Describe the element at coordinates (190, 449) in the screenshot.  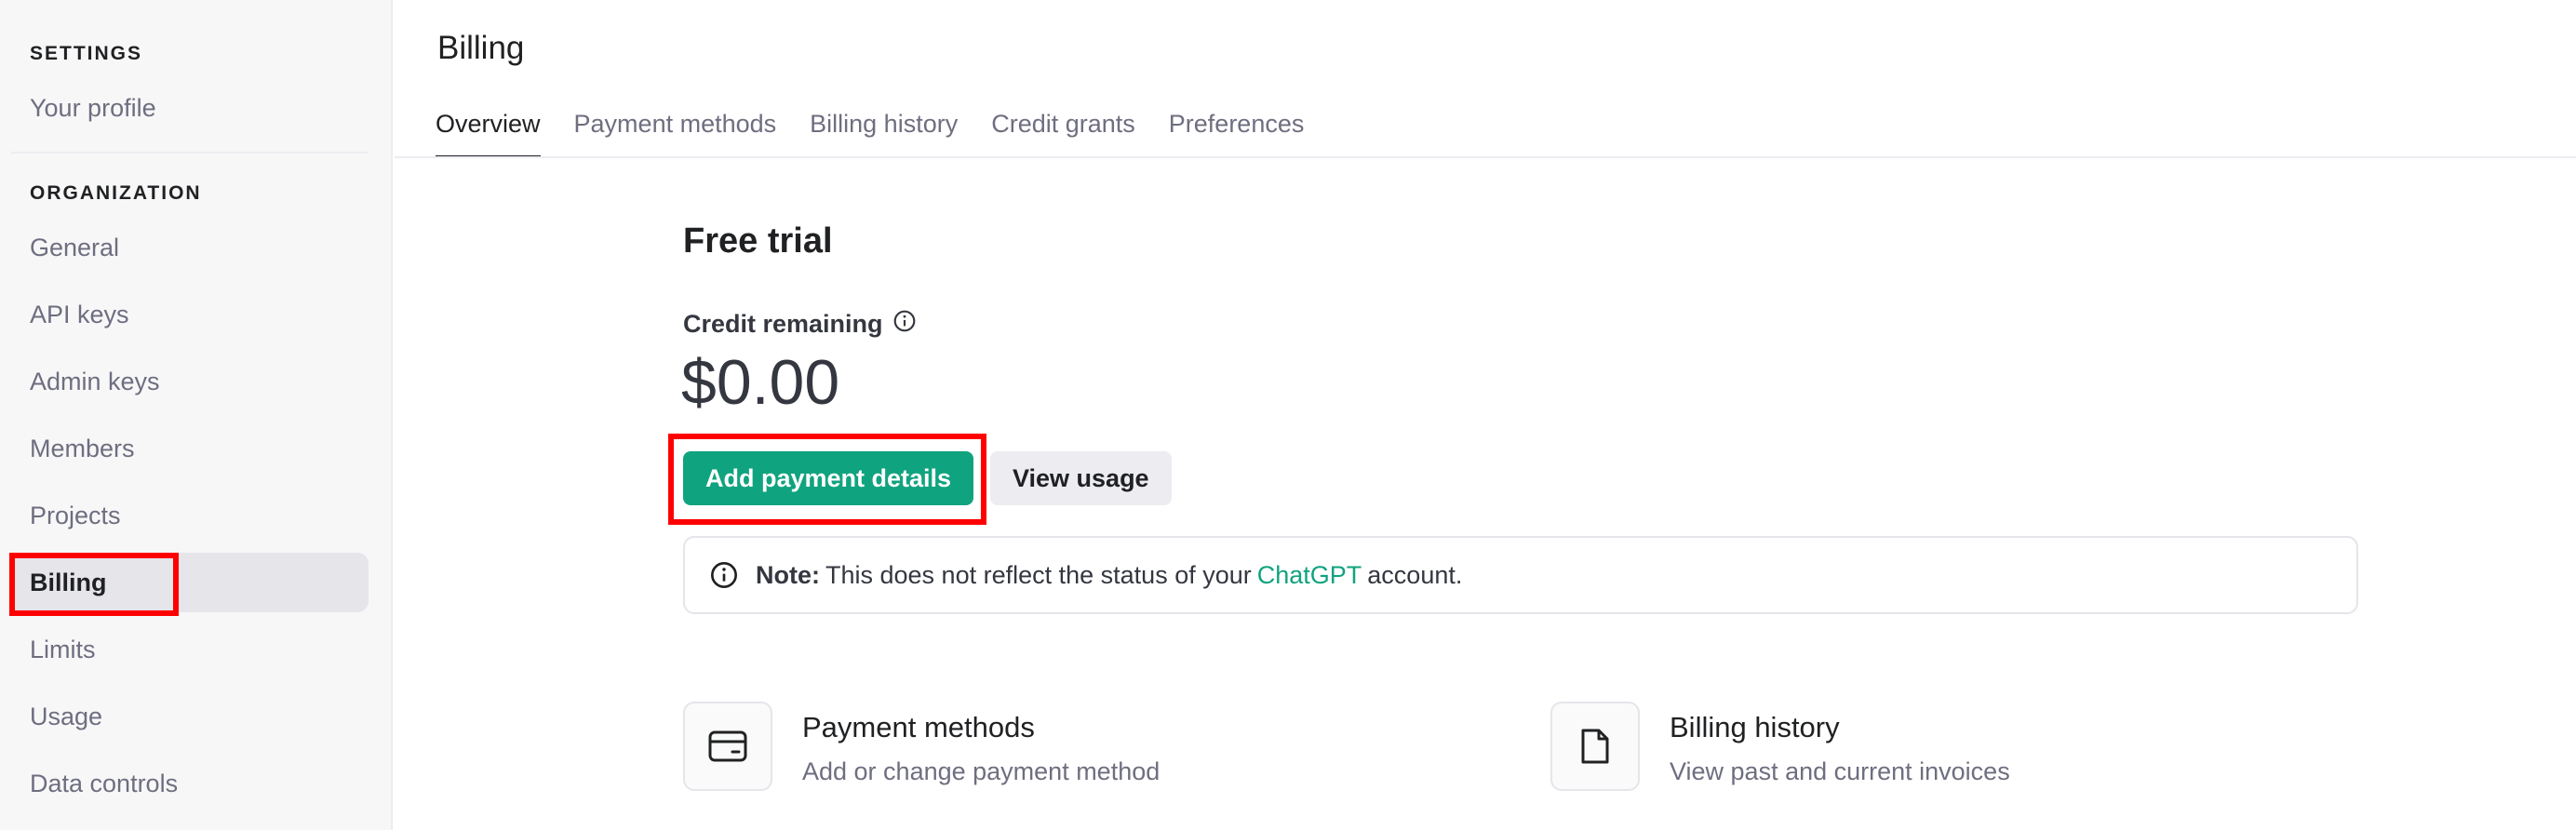
I see `sidebar-item-members: Members` at that location.